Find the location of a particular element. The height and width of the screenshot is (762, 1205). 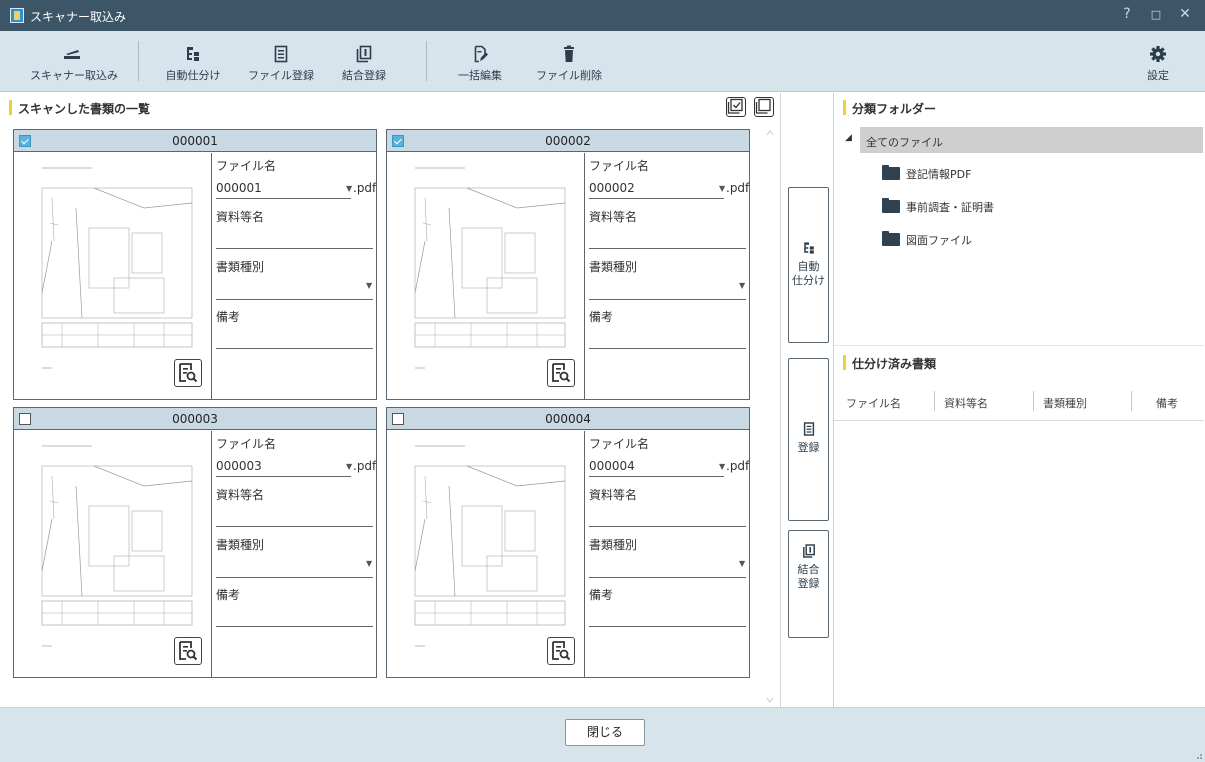

card-fields: ファイル名 000002 ▼ .pdf 資料等名 書類種別 ▼ 備考 is located at coordinates (669, 276).